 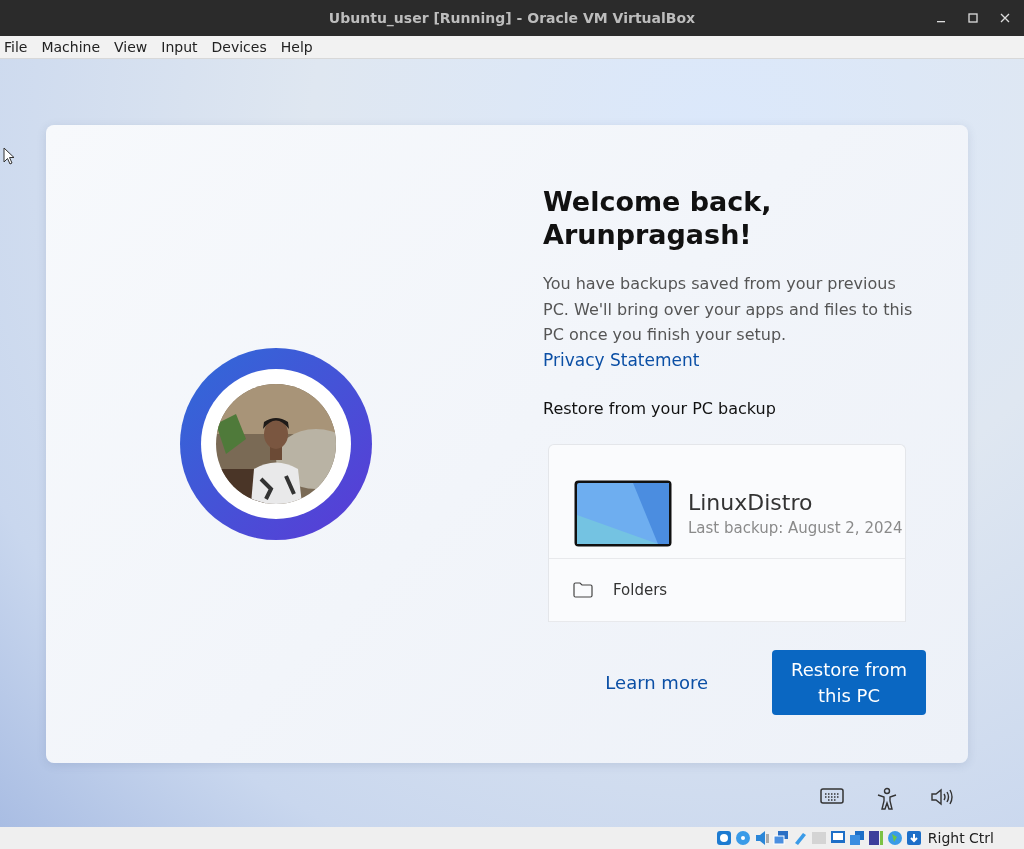 What do you see at coordinates (751, 503) in the screenshot?
I see `device-name: LinuxDistro` at bounding box center [751, 503].